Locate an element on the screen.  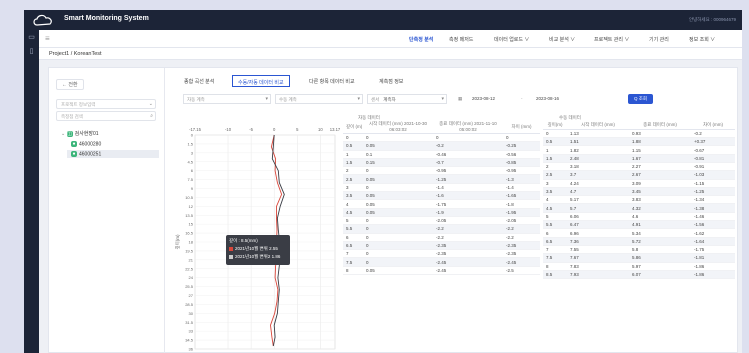
col-depth: 깊이 (m) is located at coordinates (353, 127).